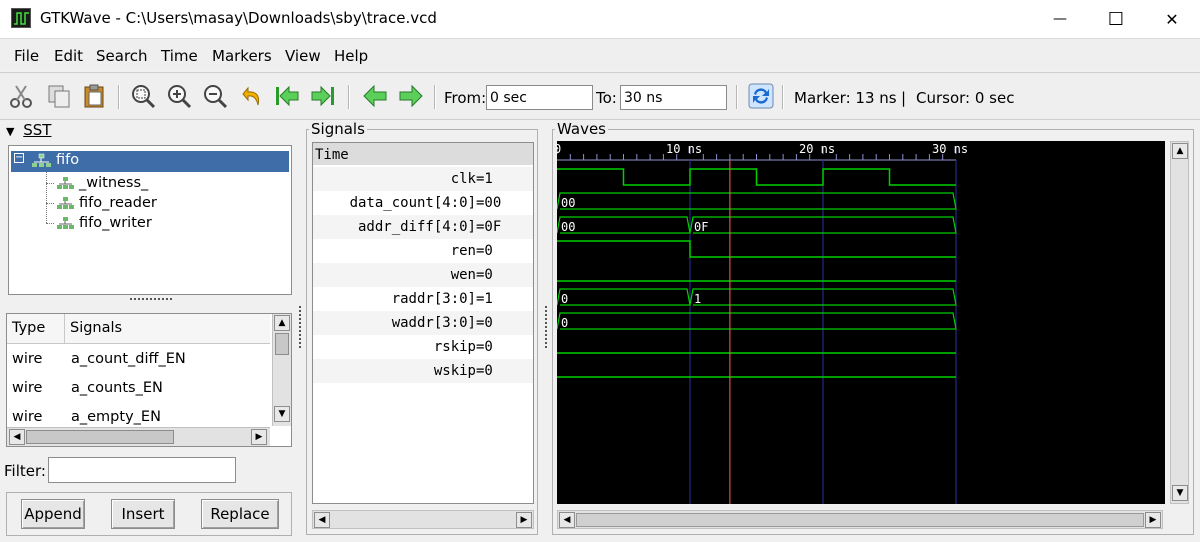 This screenshot has width=1200, height=542. What do you see at coordinates (143, 96) in the screenshot?
I see `zoom-fit-icon` at bounding box center [143, 96].